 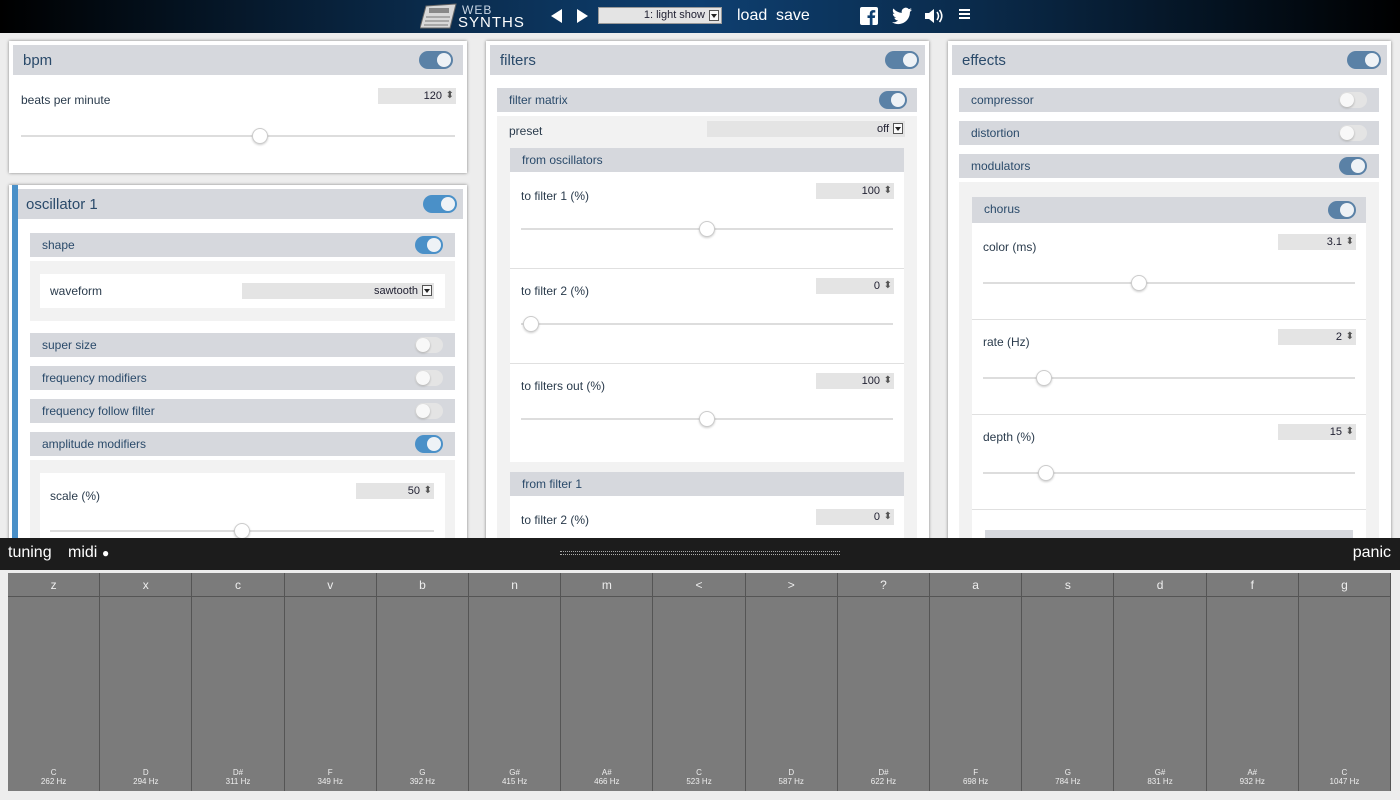 I want to click on to-filters-out-input: 100, so click(x=855, y=381).